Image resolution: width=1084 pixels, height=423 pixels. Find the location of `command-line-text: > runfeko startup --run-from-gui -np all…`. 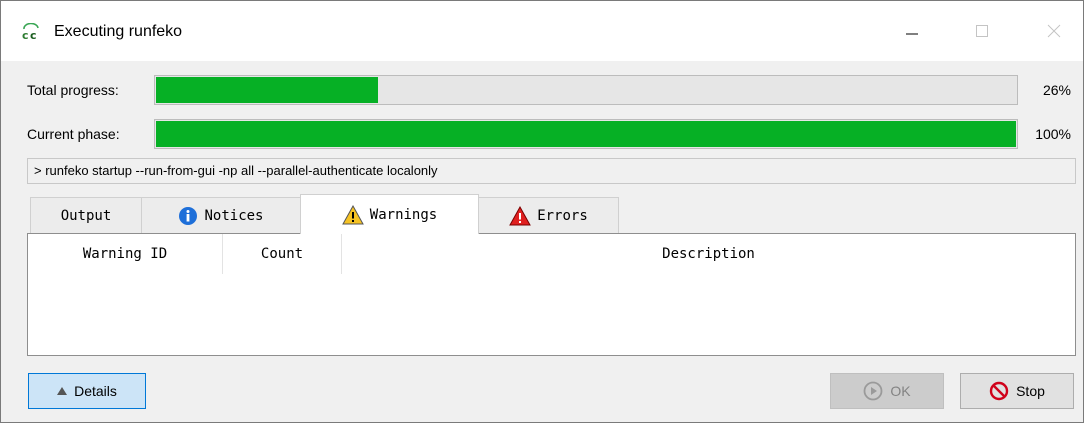

command-line-text: > runfeko startup --run-from-gui -np all… is located at coordinates (551, 171).